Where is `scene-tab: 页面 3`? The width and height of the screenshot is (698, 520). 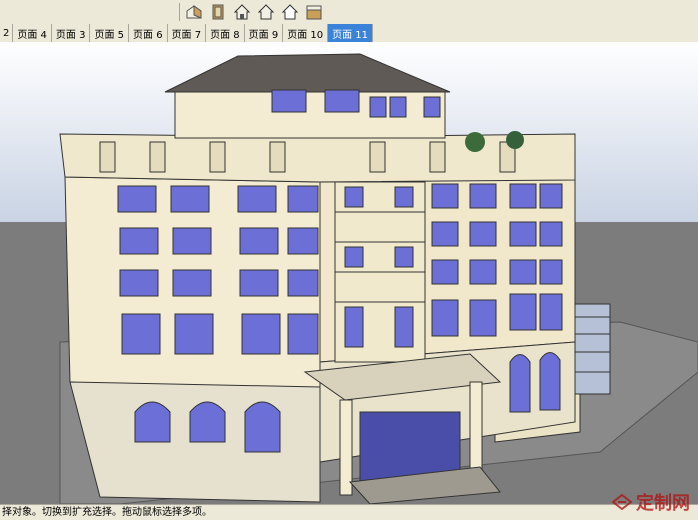
scene-tab: 页面 3 is located at coordinates (71, 33).